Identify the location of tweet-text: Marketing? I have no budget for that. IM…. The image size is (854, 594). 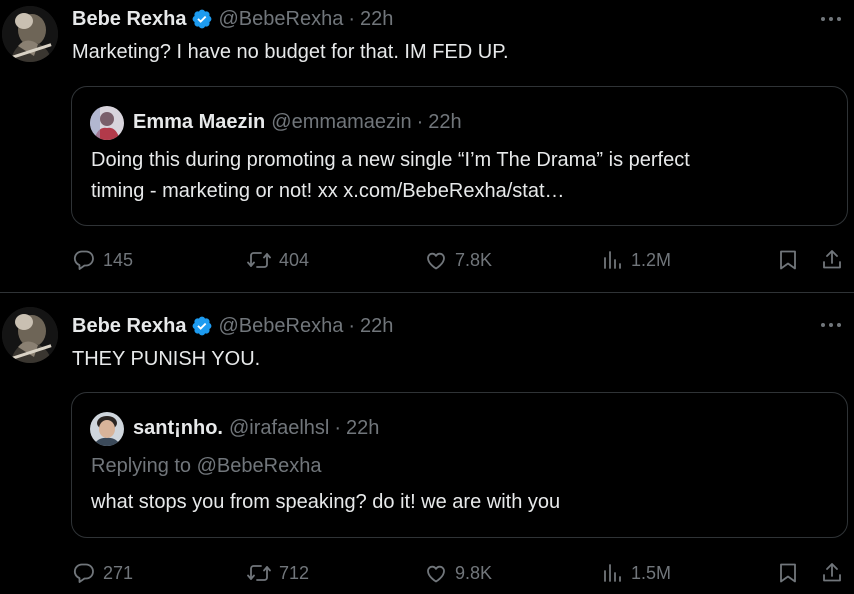
(290, 52).